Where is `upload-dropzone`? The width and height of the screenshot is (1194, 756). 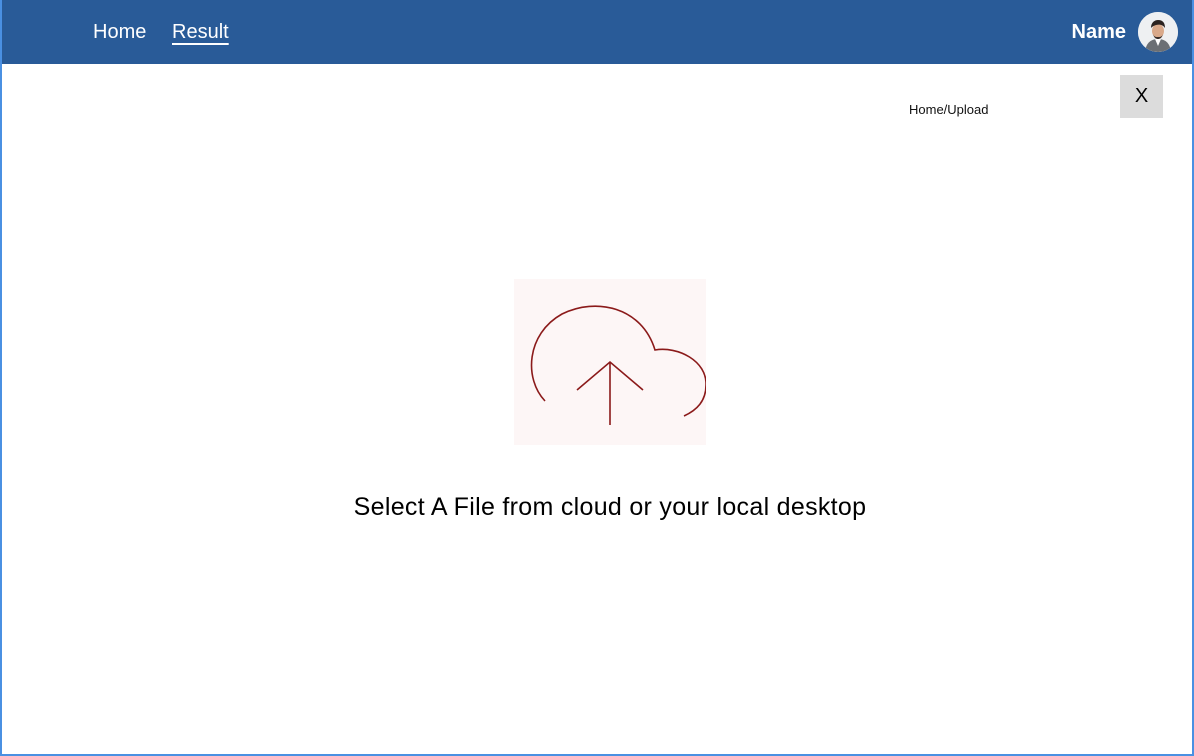 upload-dropzone is located at coordinates (610, 362).